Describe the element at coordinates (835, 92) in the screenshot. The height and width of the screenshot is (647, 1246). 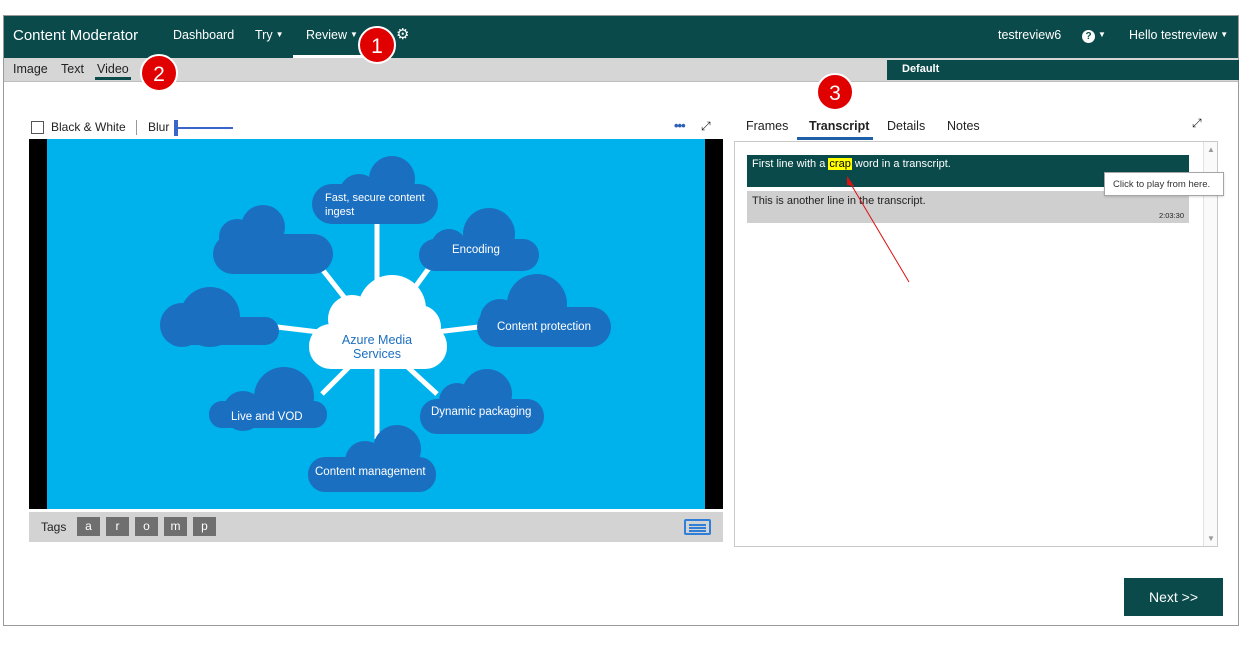
I see `annotation-marker: 3` at that location.